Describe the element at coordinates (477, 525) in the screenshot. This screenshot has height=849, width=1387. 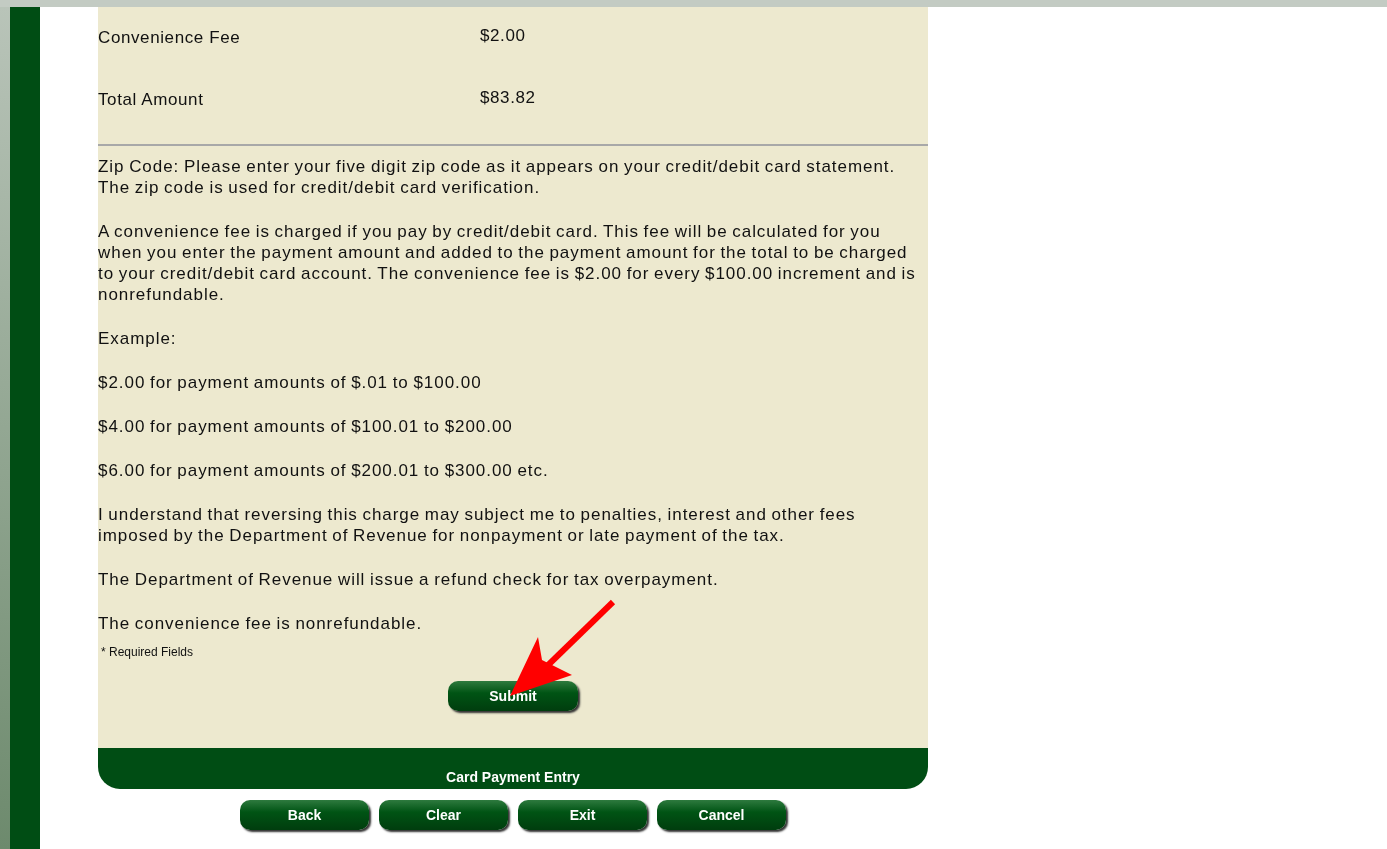
I see `paragraph: I understand that reversing this charge may subject me to penalties, interest and other fees imposed by the Department of Revenue for nonpayment or late payment of the tax.` at that location.